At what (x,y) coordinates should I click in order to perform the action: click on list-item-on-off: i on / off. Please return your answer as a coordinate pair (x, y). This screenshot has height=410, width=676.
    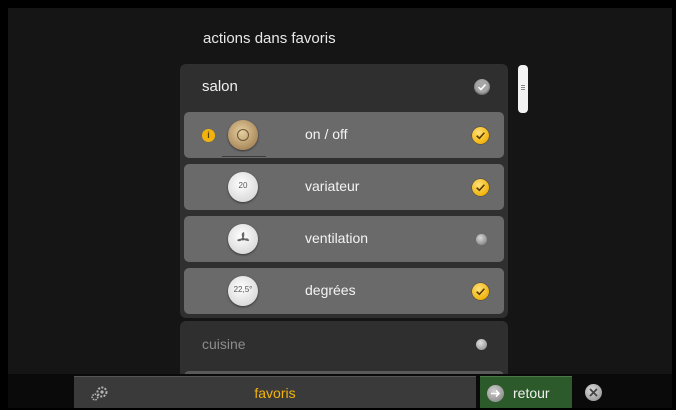
    Looking at the image, I should click on (344, 135).